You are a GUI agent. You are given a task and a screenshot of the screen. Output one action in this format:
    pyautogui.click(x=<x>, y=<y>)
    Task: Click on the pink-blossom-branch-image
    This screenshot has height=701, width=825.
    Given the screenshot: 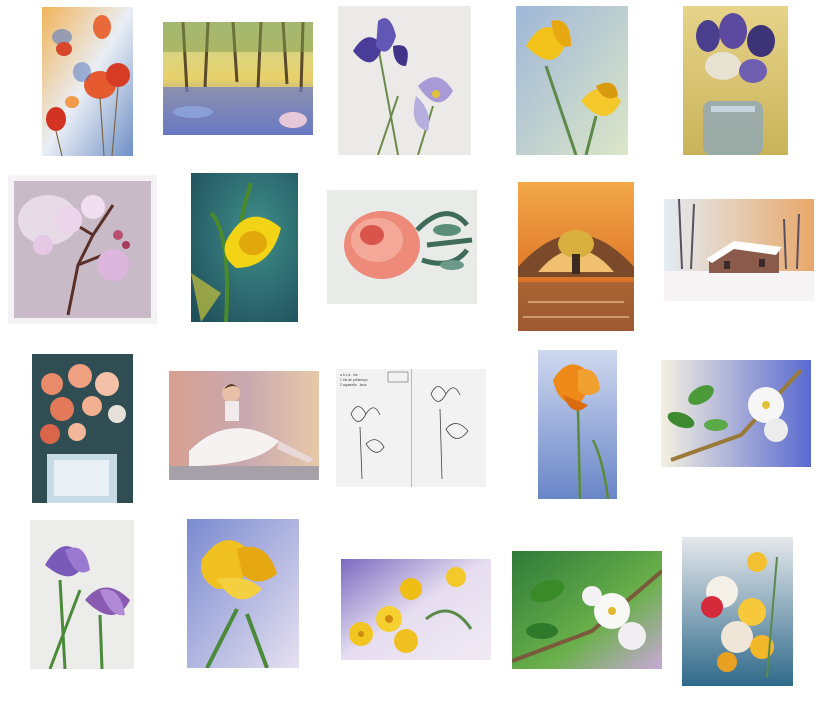 What is the action you would take?
    pyautogui.click(x=82, y=249)
    